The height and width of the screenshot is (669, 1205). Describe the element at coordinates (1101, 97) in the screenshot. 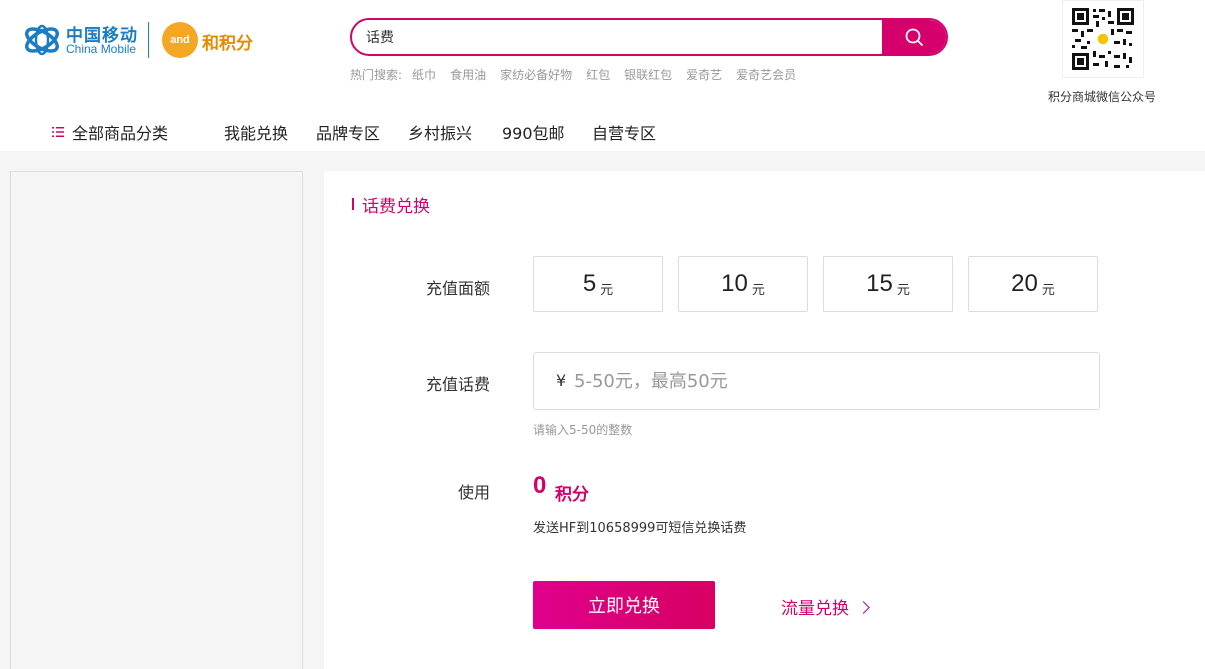

I see `qr-code-label: 积分商城微信公众号` at that location.